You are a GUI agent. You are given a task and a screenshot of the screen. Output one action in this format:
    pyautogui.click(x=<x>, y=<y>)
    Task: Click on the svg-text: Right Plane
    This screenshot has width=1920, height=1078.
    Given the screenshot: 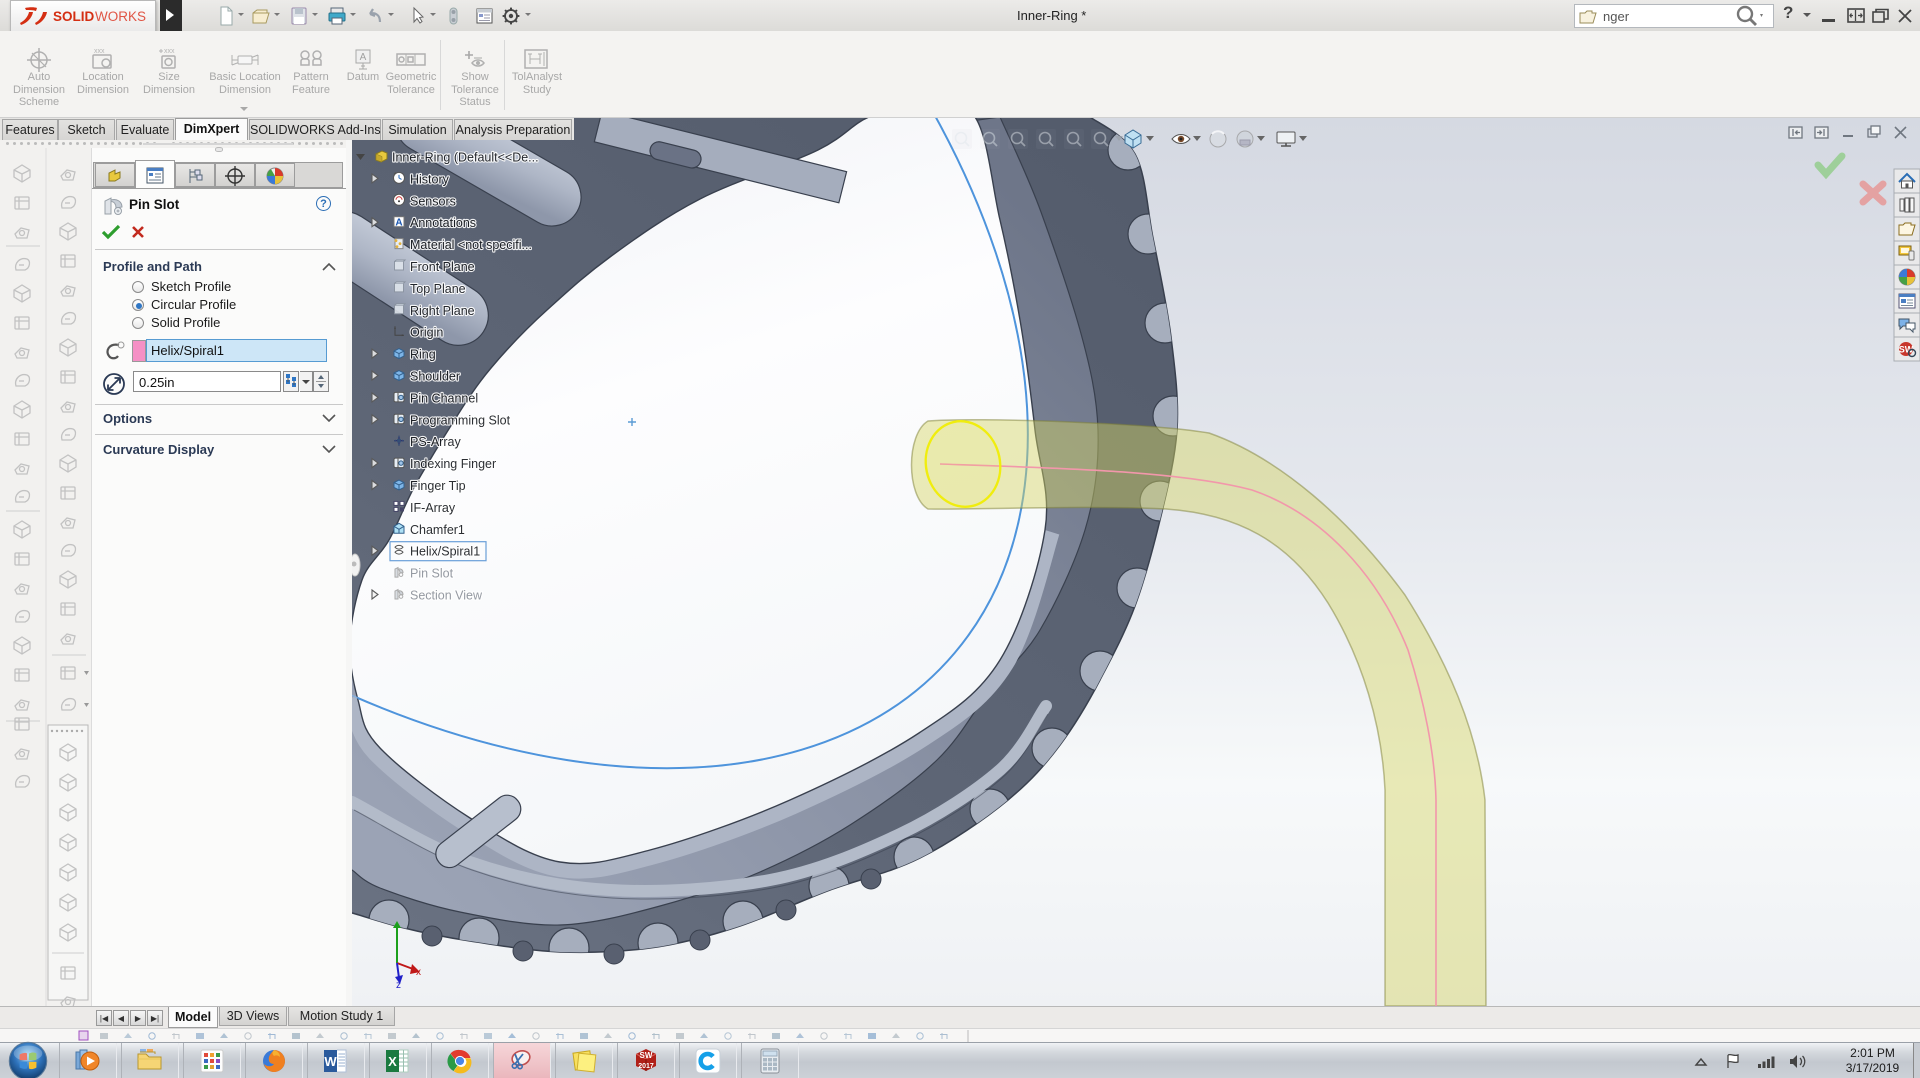 What is the action you would take?
    pyautogui.click(x=442, y=311)
    